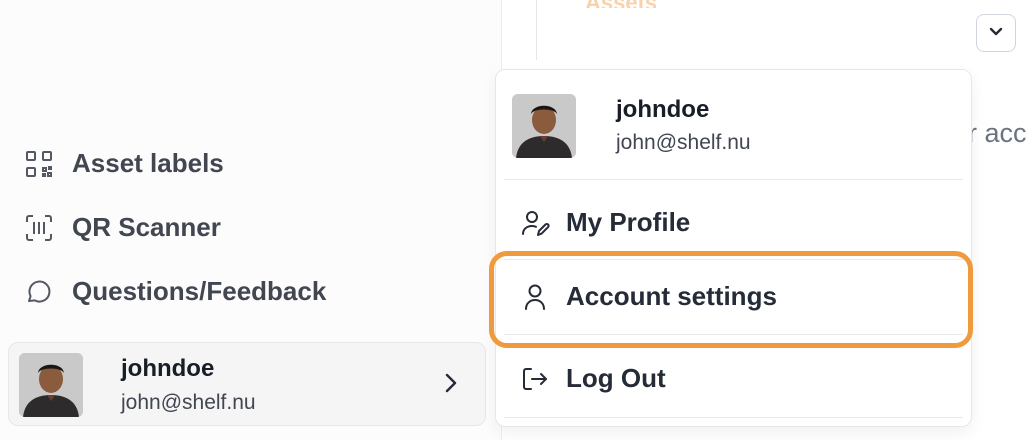 The height and width of the screenshot is (440, 1034). I want to click on sidebar-item-label: Questions/Feedback, so click(199, 291).